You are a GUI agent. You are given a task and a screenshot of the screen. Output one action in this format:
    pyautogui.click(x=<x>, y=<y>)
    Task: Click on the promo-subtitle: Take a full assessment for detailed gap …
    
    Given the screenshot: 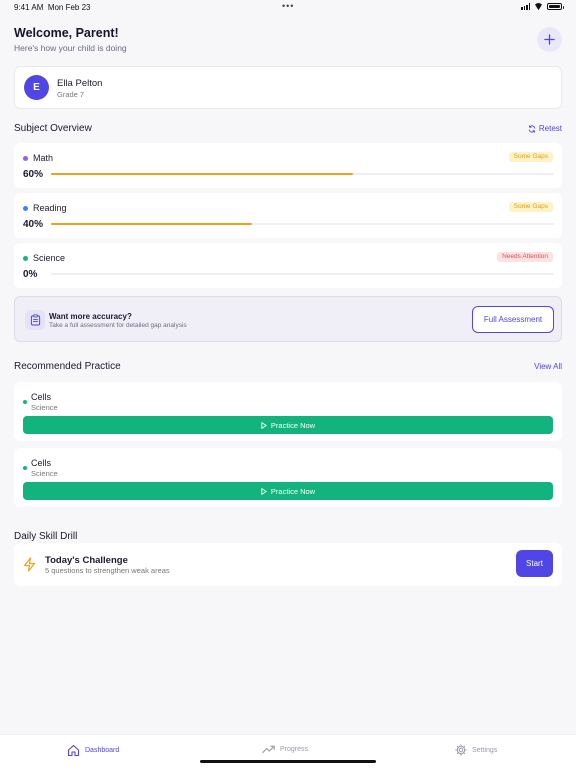 What is the action you would take?
    pyautogui.click(x=118, y=325)
    